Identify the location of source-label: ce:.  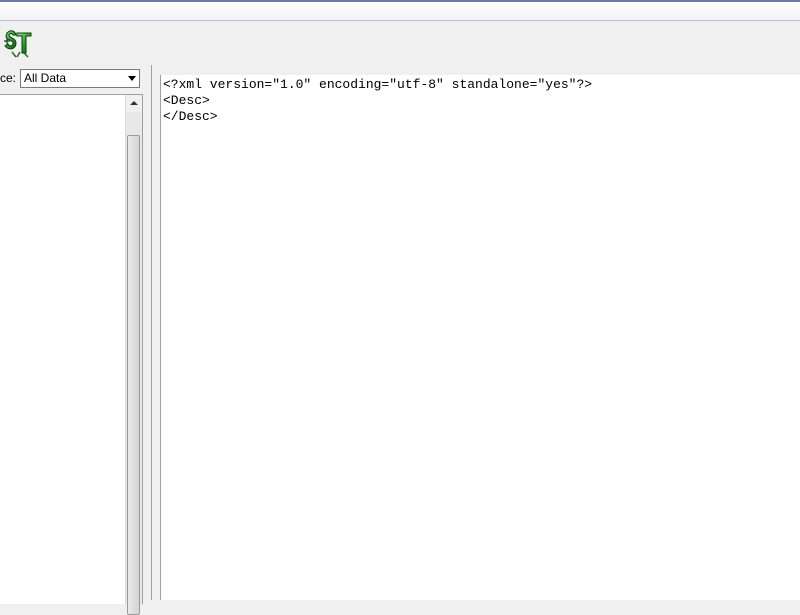
(8, 78).